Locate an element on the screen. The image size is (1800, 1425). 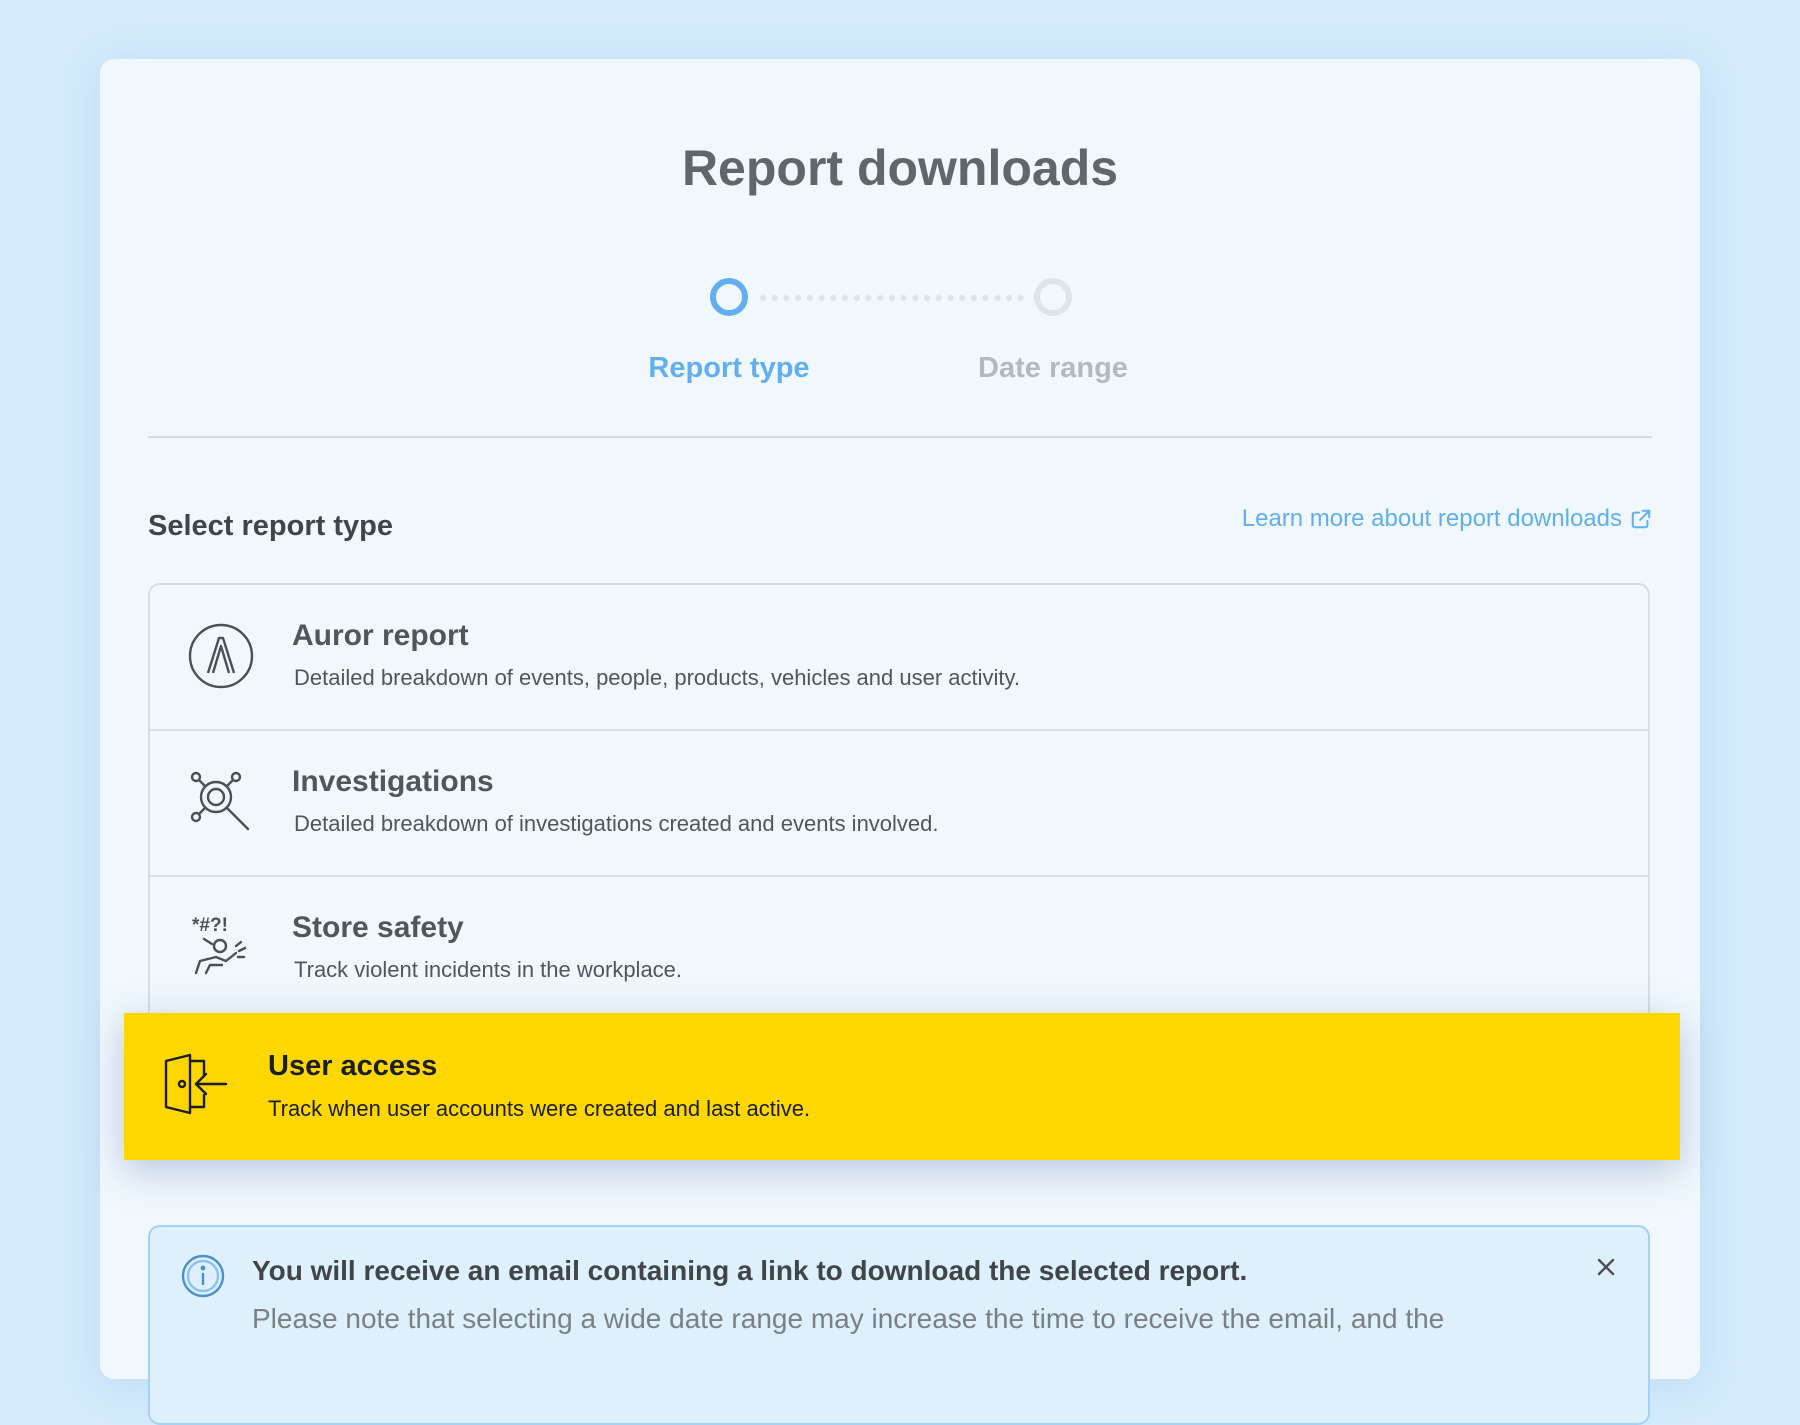
report-option-name: Investigations is located at coordinates (393, 781).